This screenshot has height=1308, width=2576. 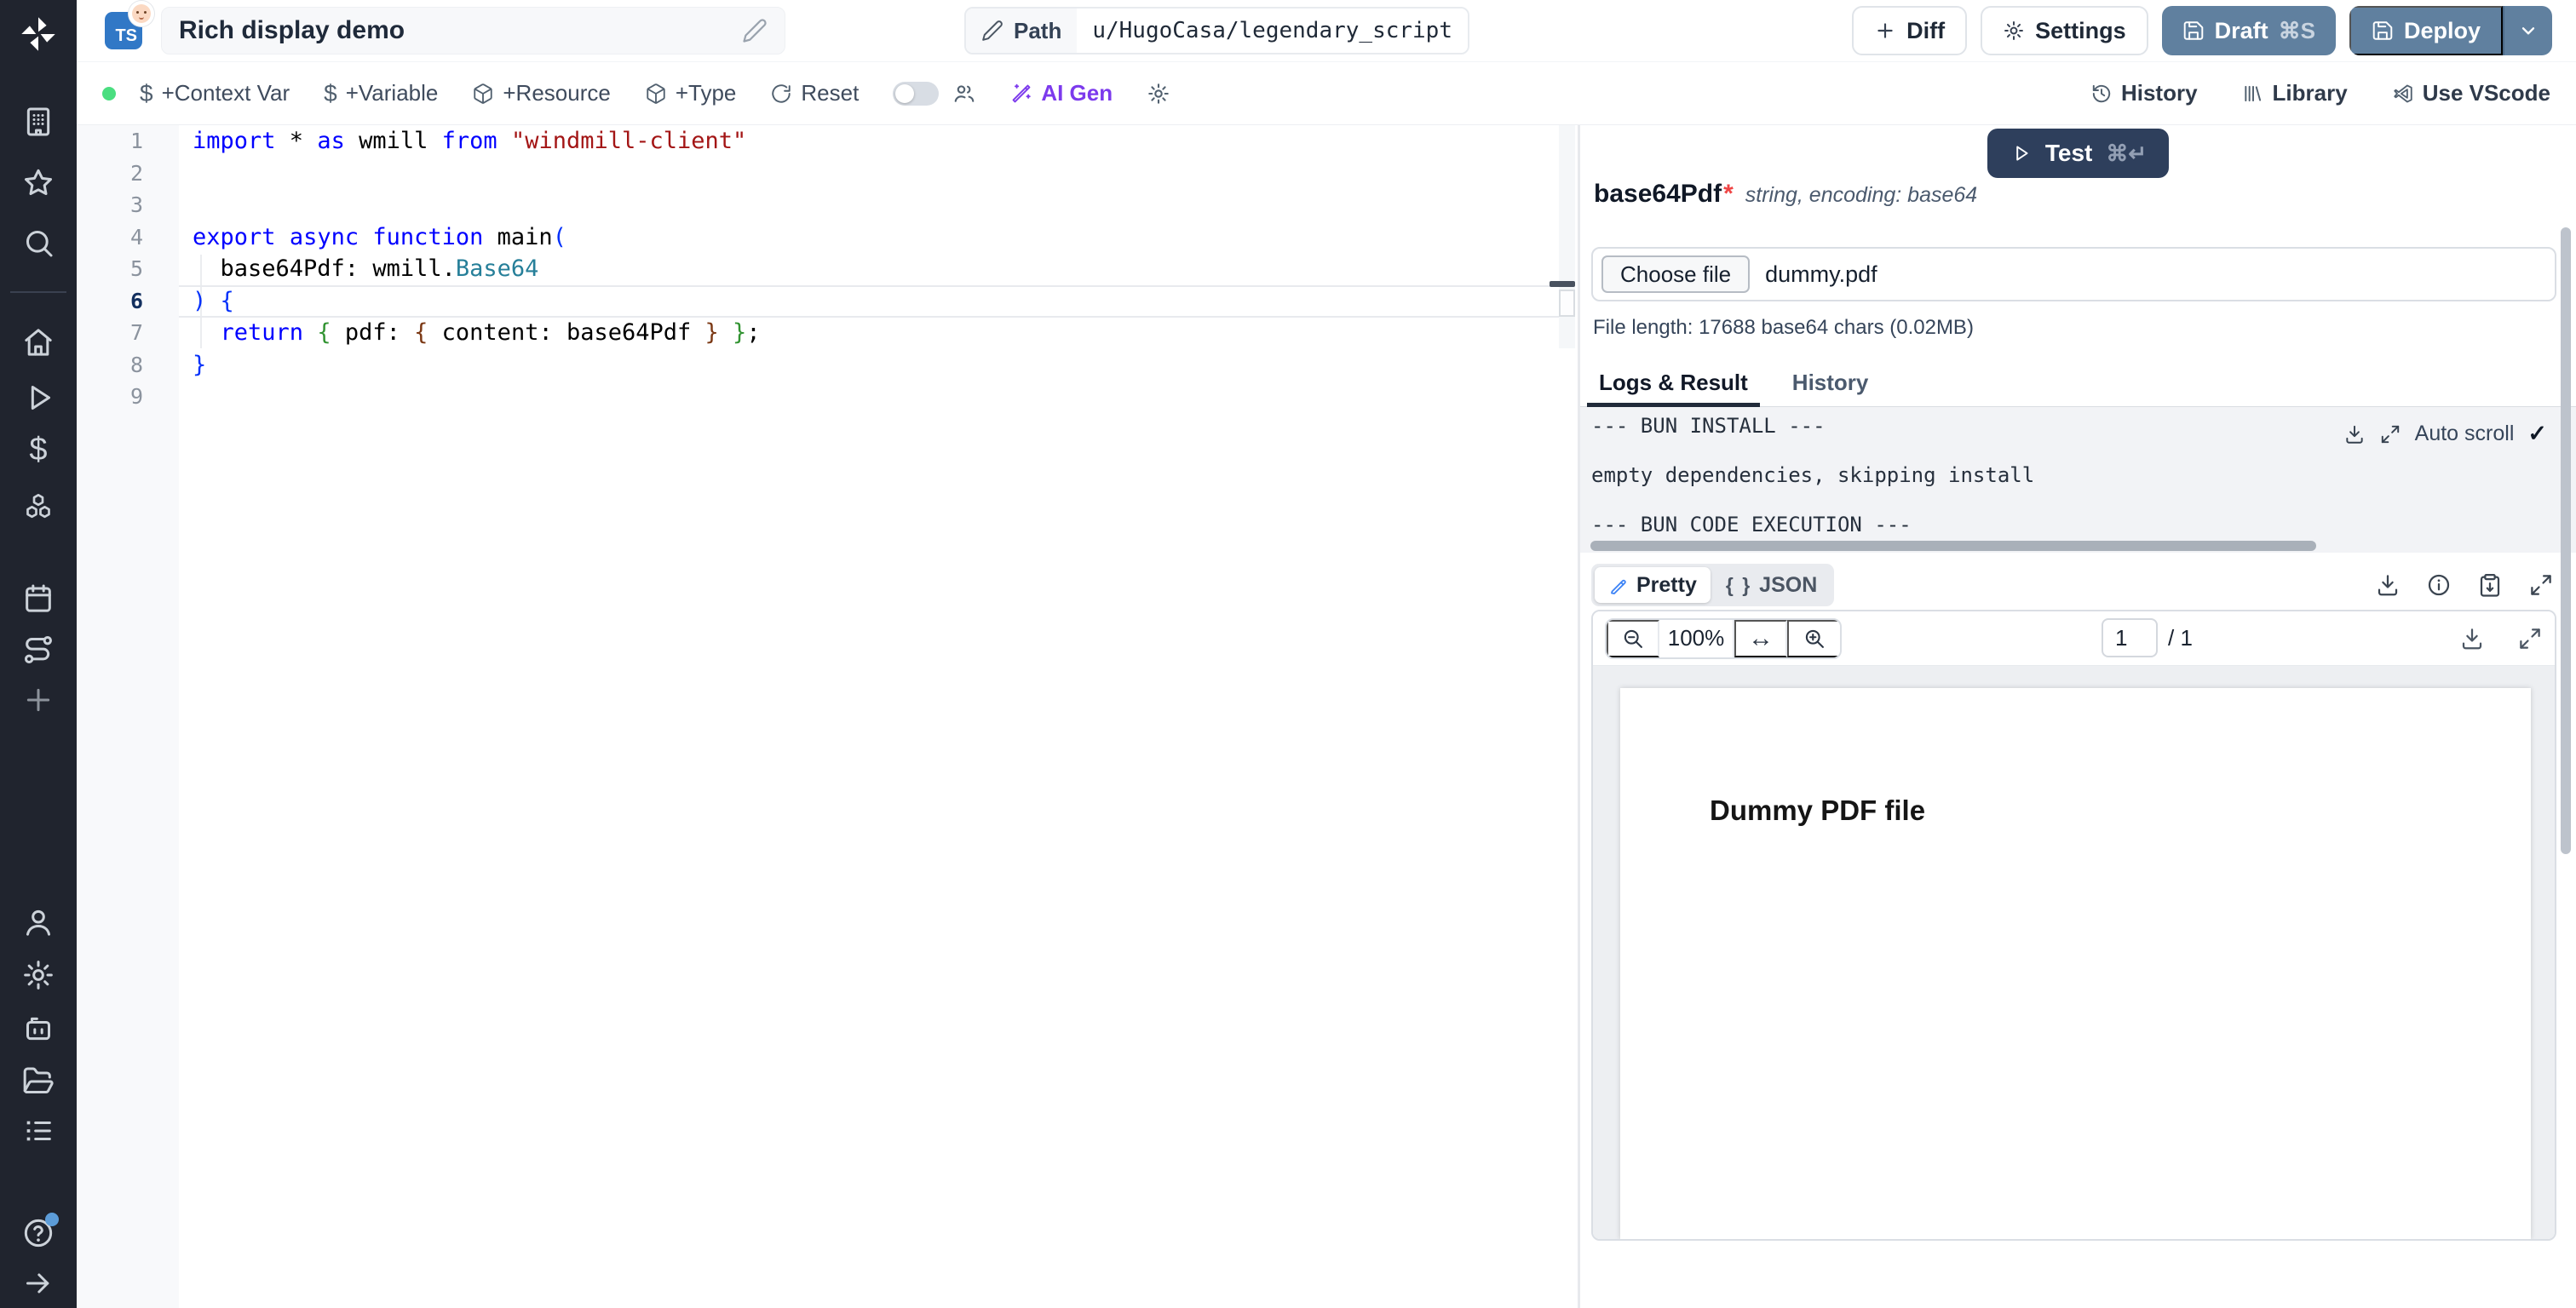 What do you see at coordinates (2390, 434) in the screenshot?
I see `expand-logs-icon` at bounding box center [2390, 434].